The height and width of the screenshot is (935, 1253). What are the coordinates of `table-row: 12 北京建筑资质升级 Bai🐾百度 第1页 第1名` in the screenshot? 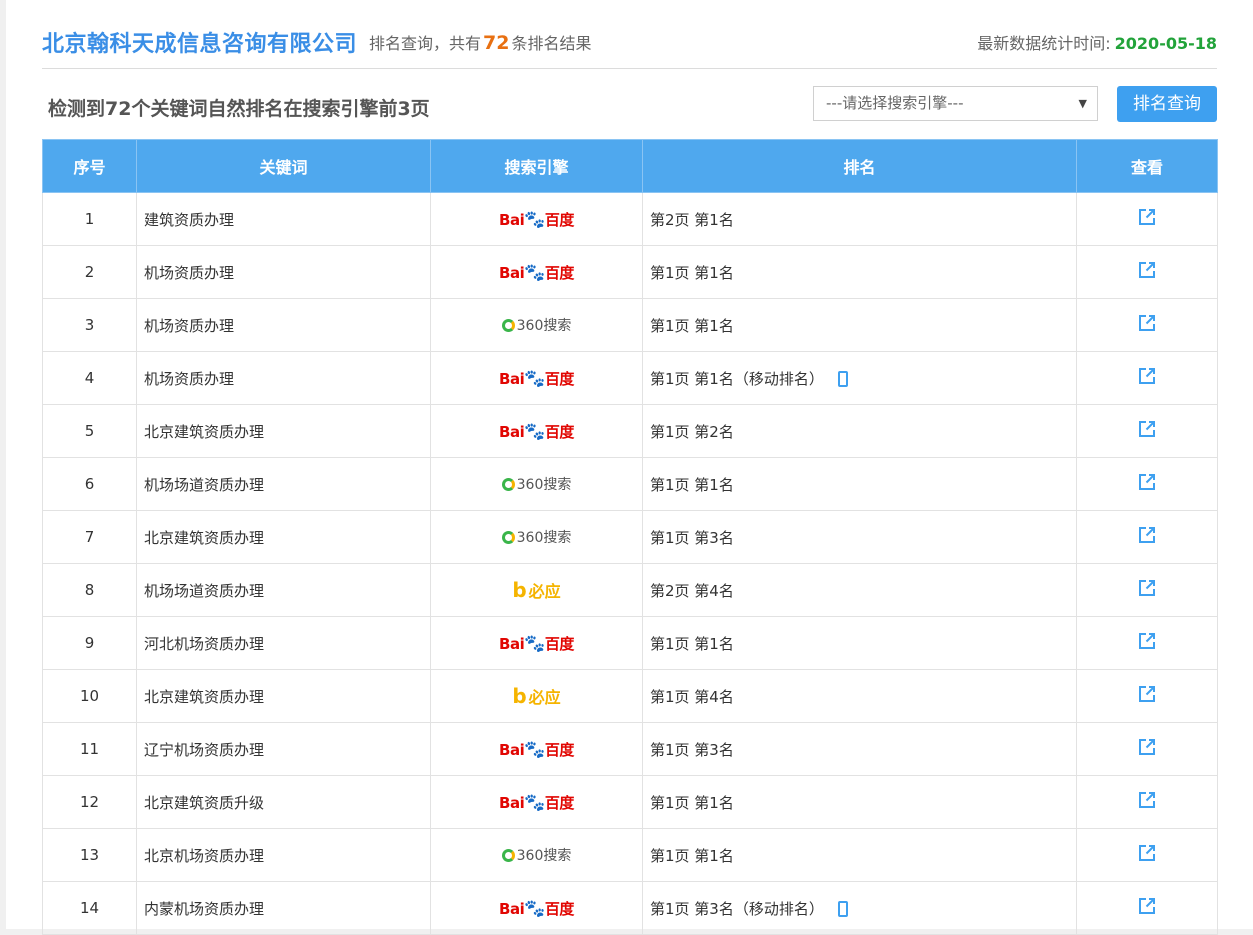 It's located at (630, 802).